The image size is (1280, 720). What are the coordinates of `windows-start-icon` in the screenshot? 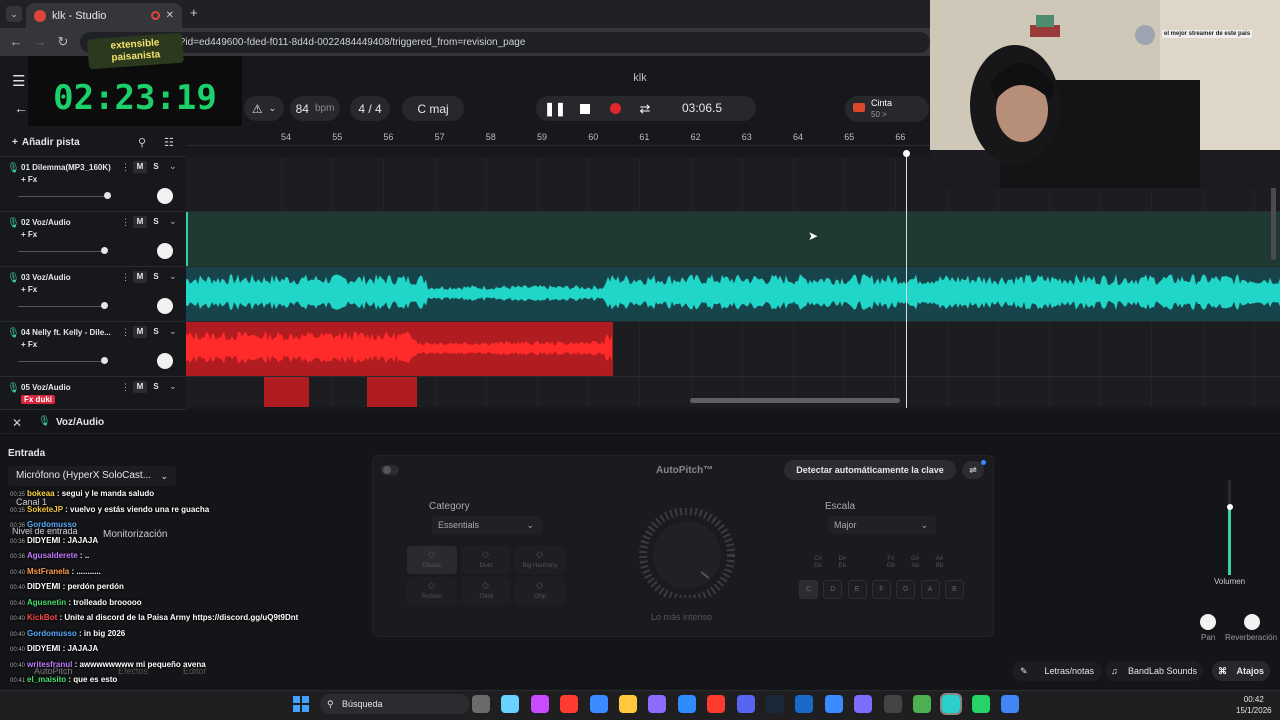 It's located at (301, 704).